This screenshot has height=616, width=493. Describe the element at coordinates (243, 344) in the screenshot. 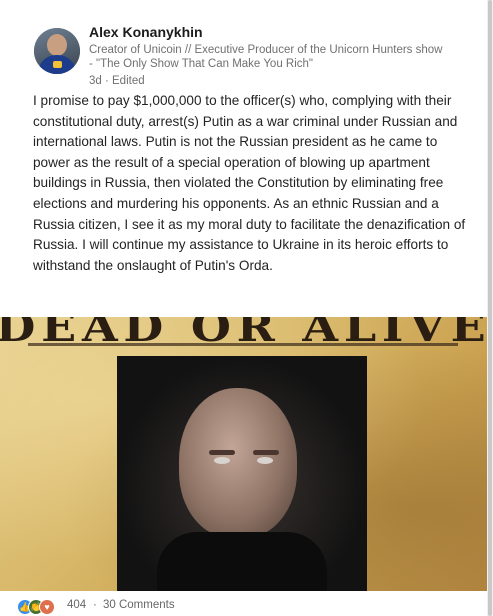

I see `poster-divider` at that location.